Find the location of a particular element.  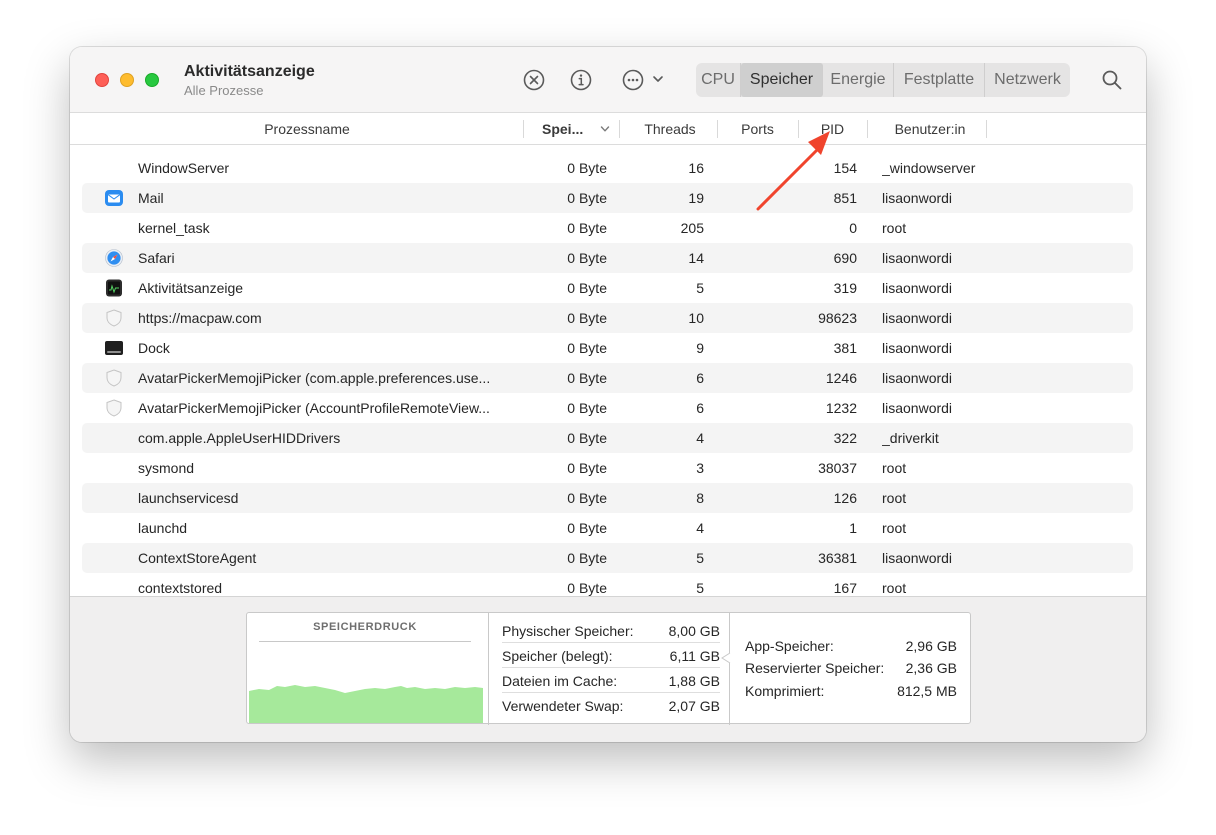

stat-value: 2,07 GB is located at coordinates (694, 706).